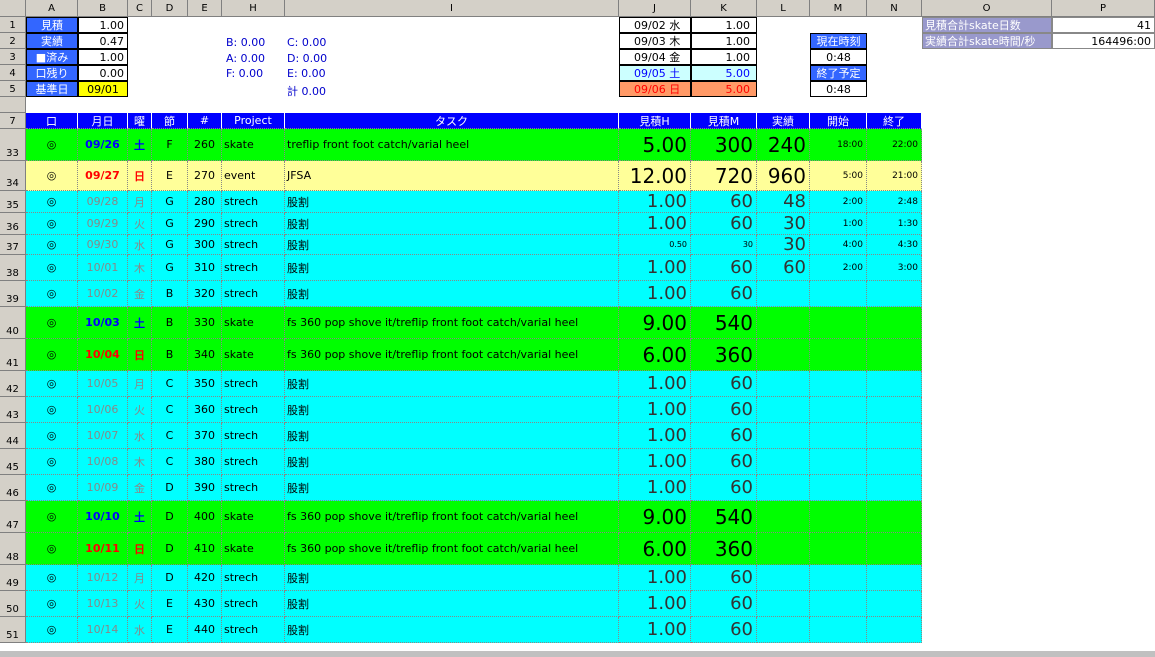 Image resolution: width=1155 pixels, height=657 pixels. Describe the element at coordinates (205, 517) in the screenshot. I see `cell-num: 400` at that location.